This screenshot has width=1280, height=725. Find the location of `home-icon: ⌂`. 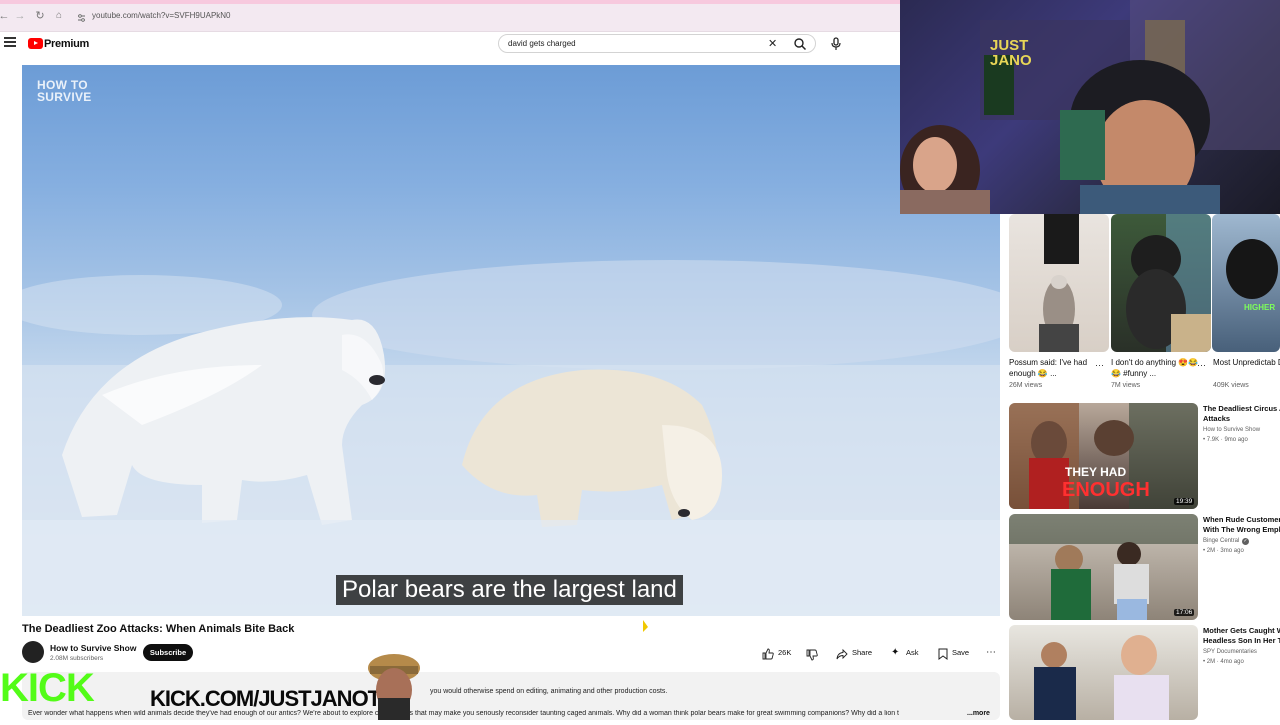

home-icon: ⌂ is located at coordinates (59, 16).